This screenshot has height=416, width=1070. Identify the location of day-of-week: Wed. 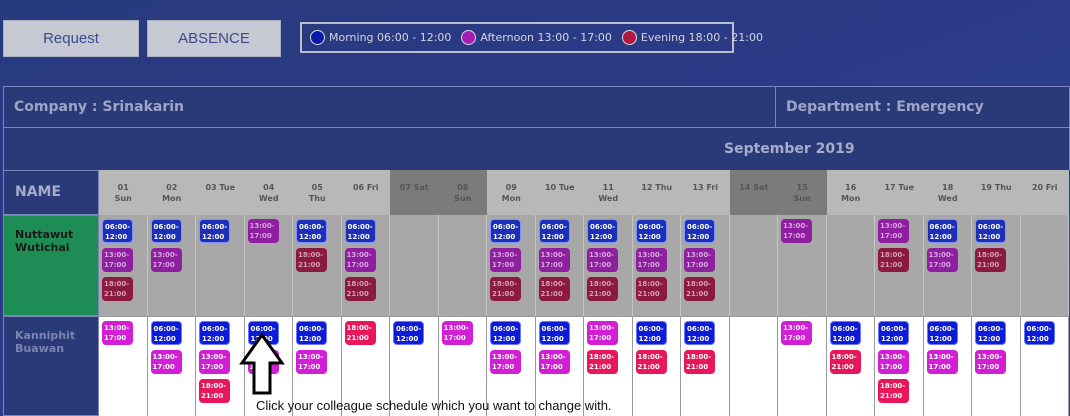
(947, 198).